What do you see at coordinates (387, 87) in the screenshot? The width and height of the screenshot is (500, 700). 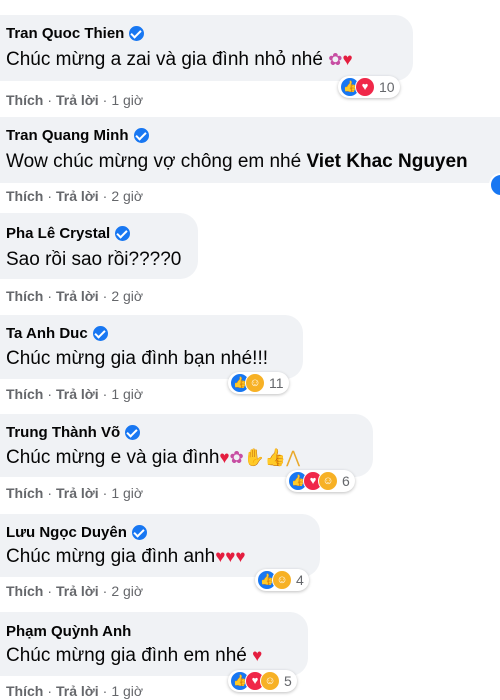 I see `reaction-count: 10` at bounding box center [387, 87].